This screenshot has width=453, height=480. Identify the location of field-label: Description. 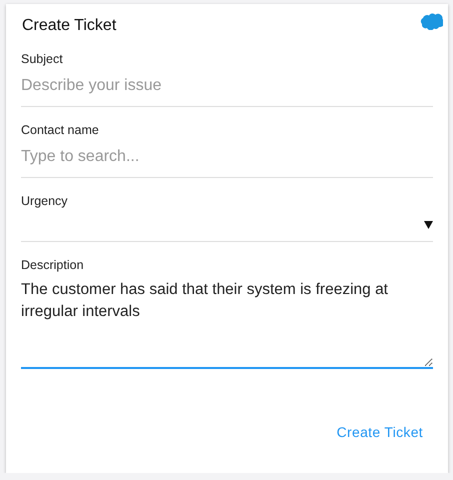
(53, 265).